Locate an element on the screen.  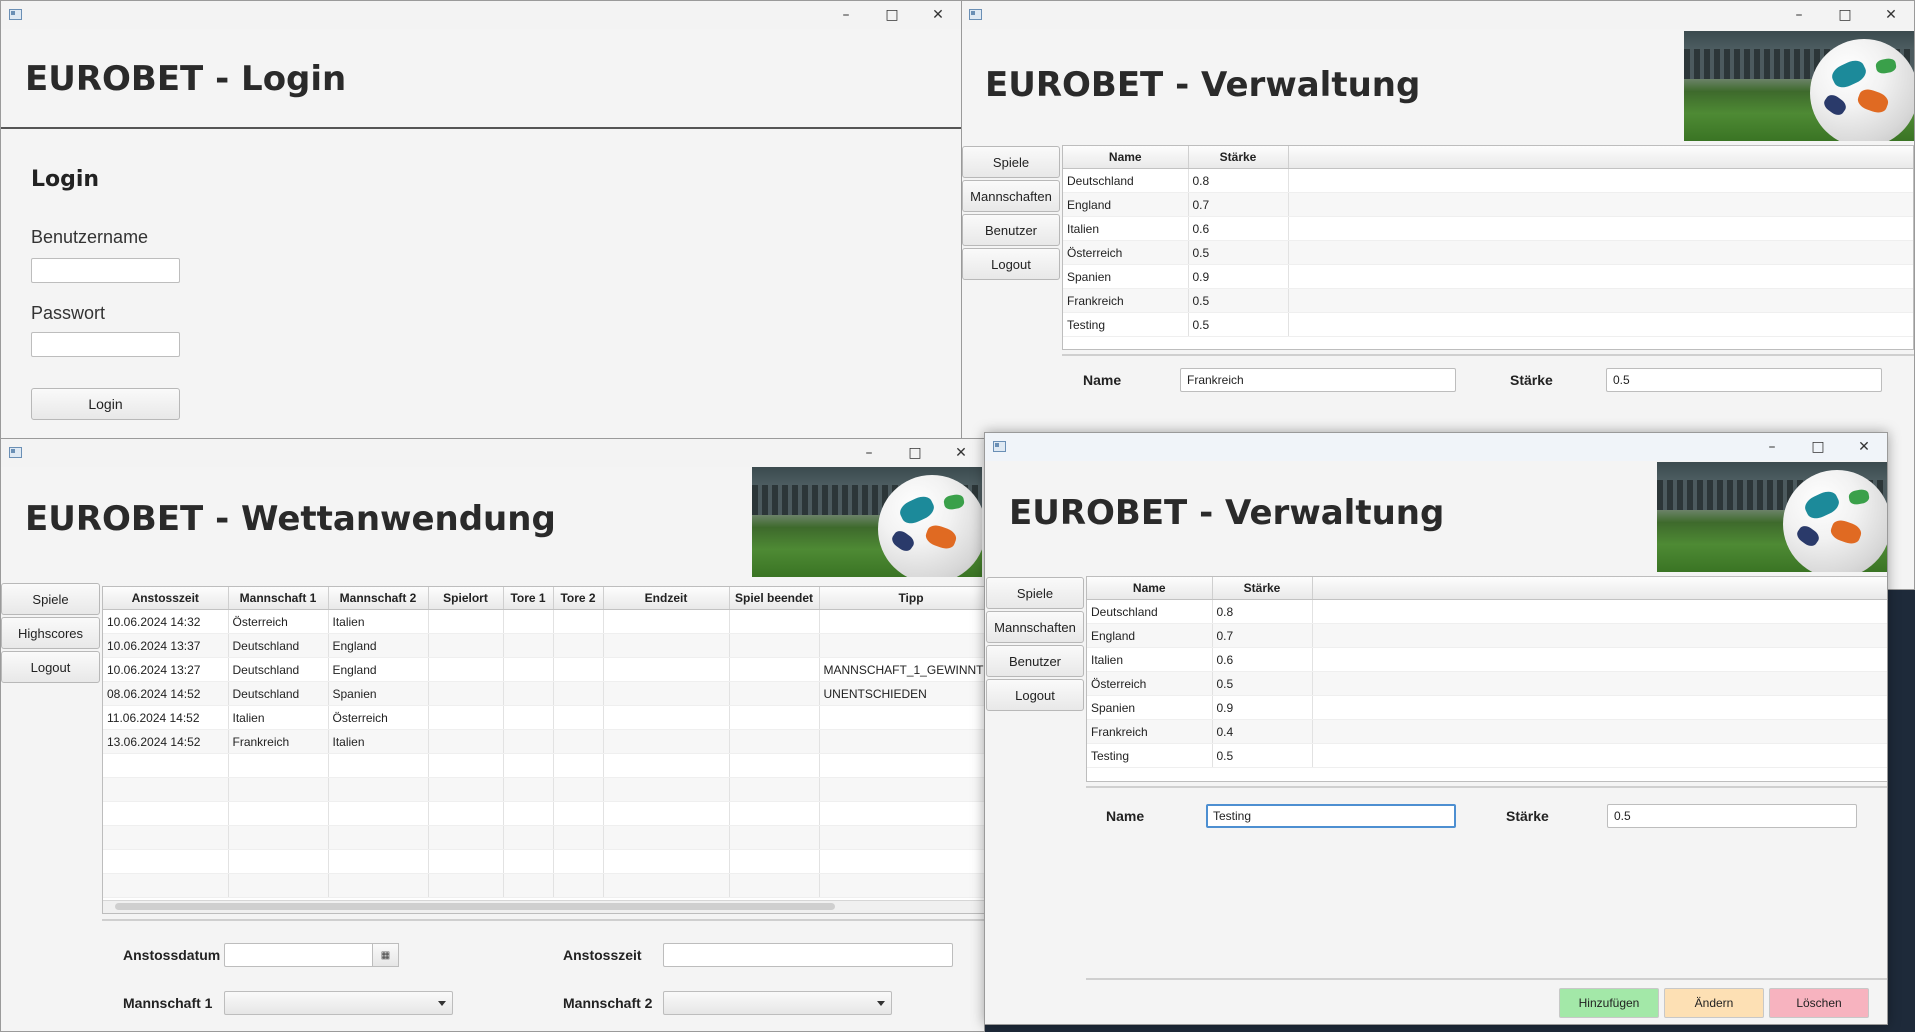
login-button: Login is located at coordinates (105, 404).